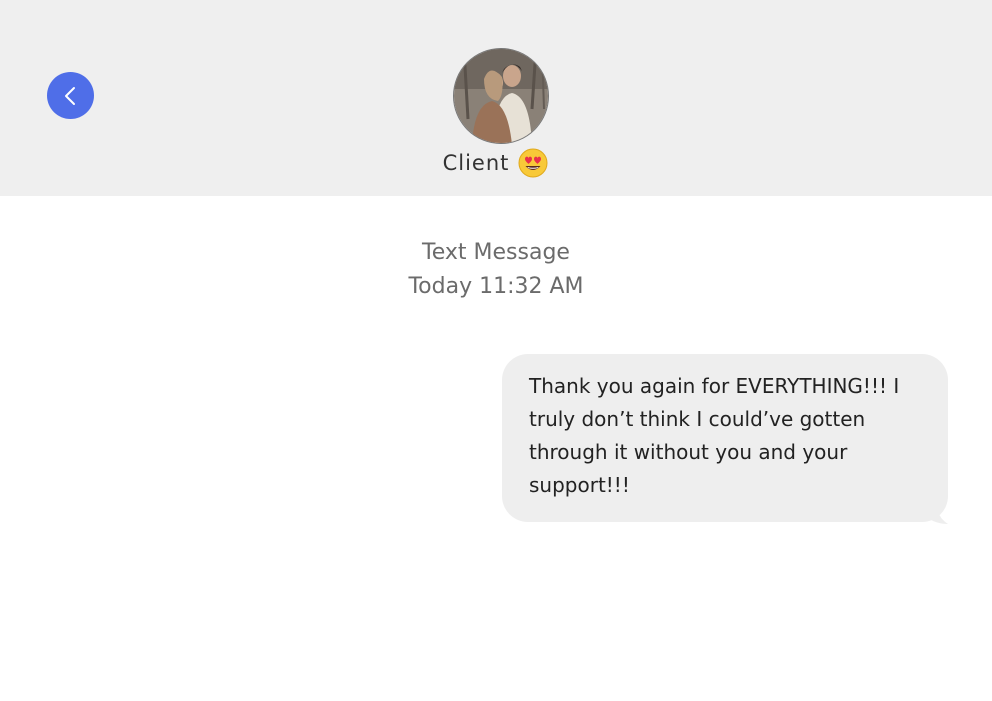  Describe the element at coordinates (501, 96) in the screenshot. I see `avatar` at that location.